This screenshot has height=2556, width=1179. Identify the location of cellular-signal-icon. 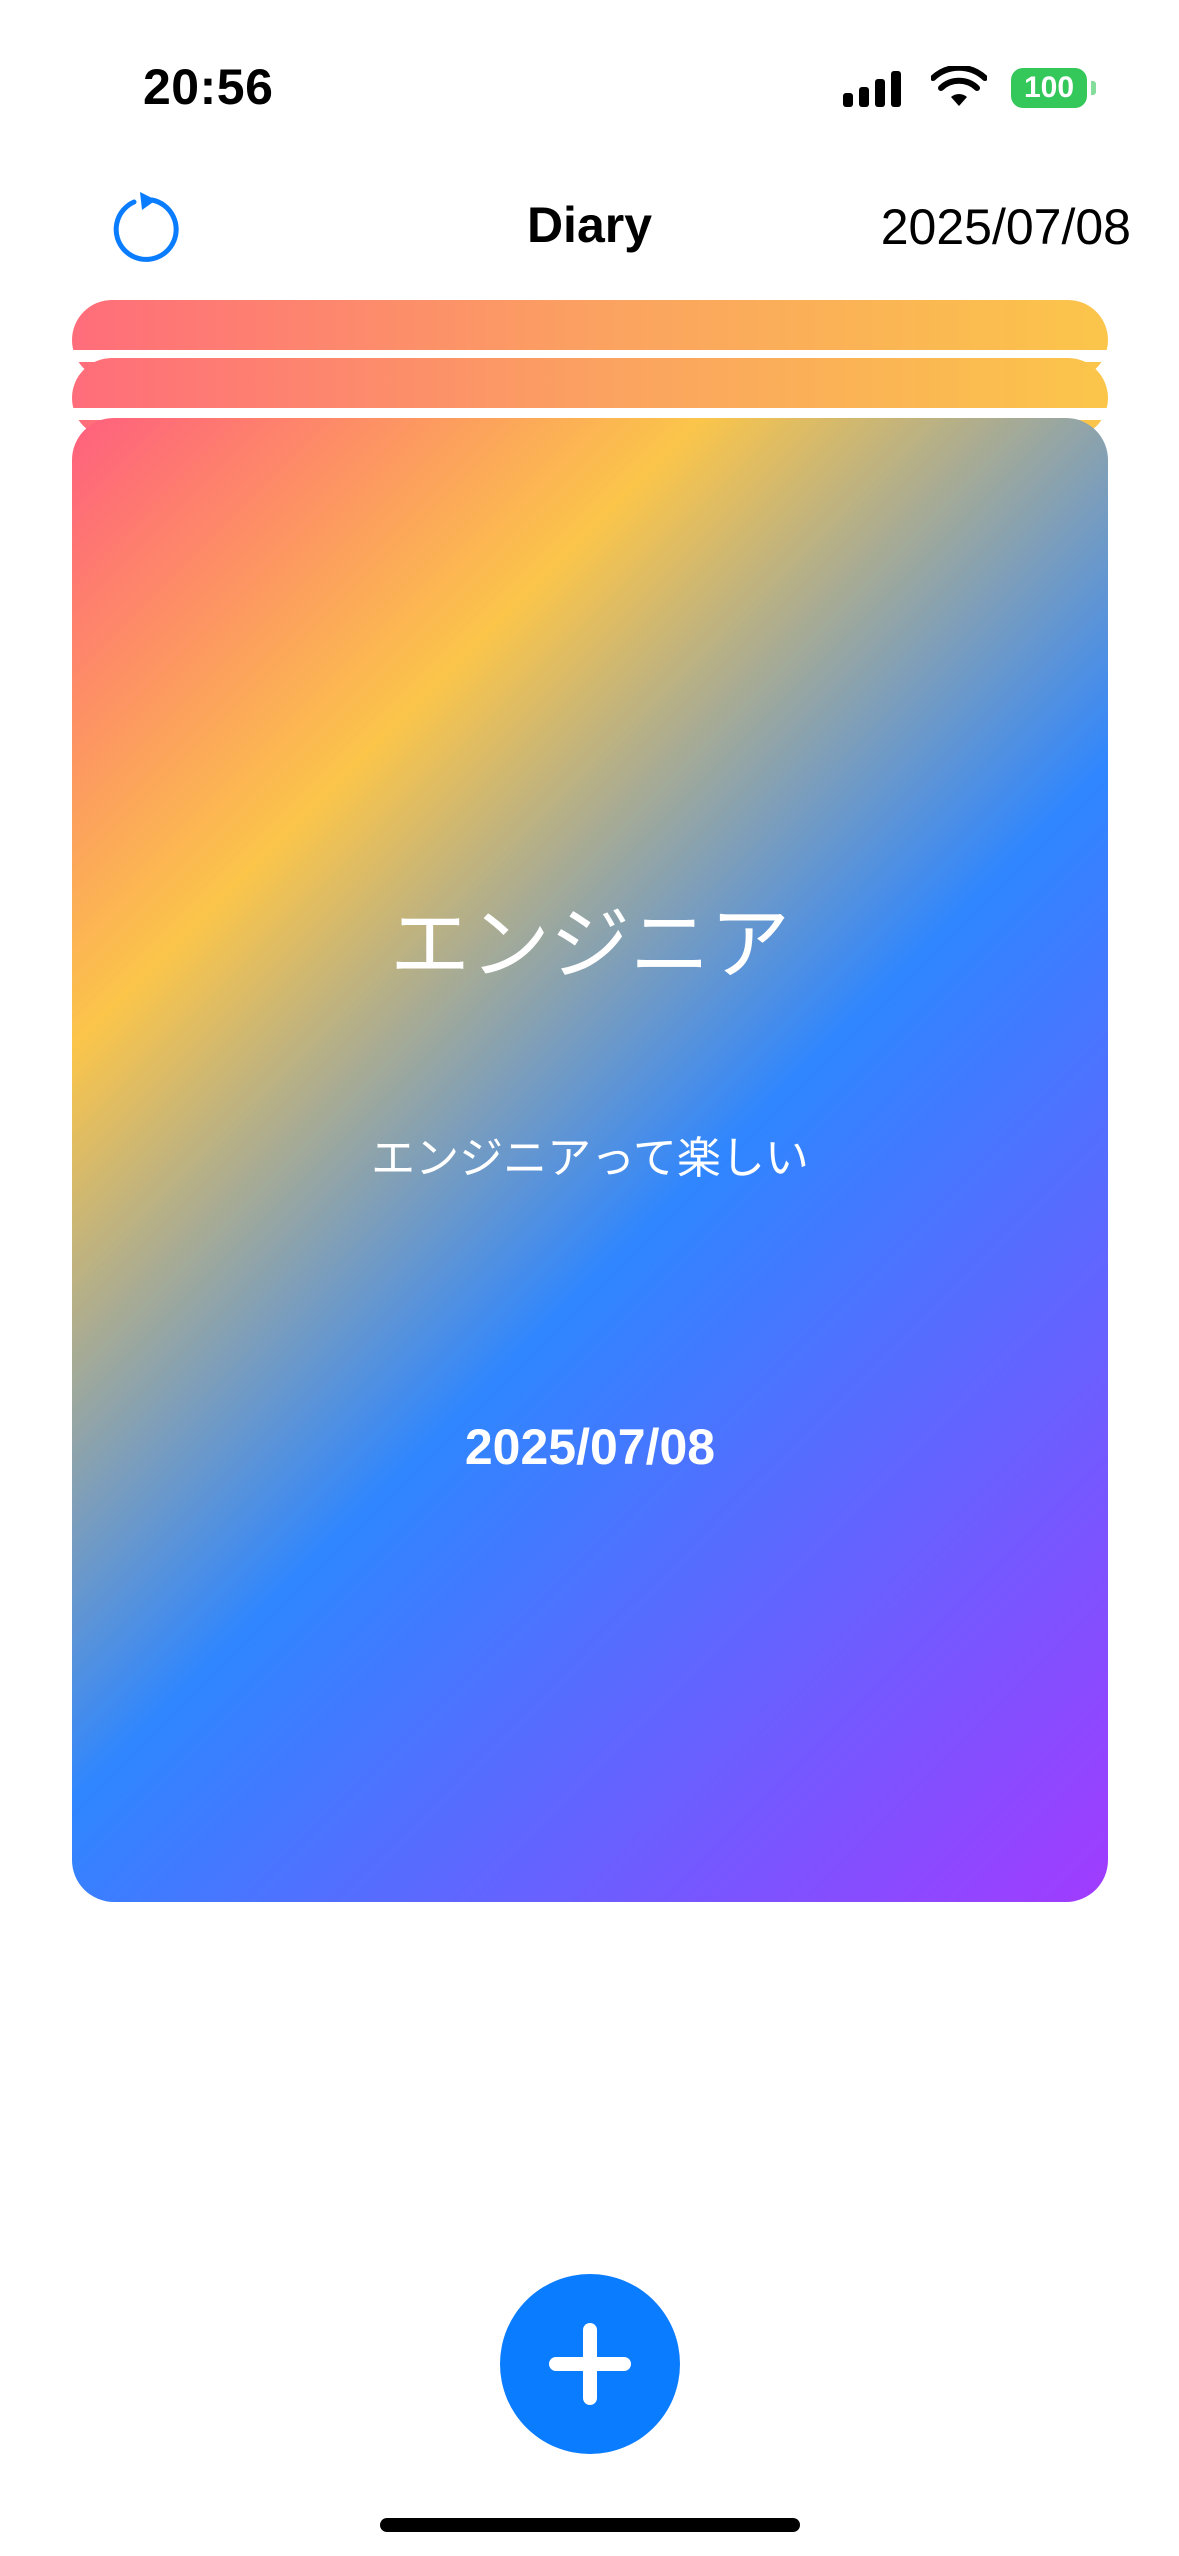
(872, 88).